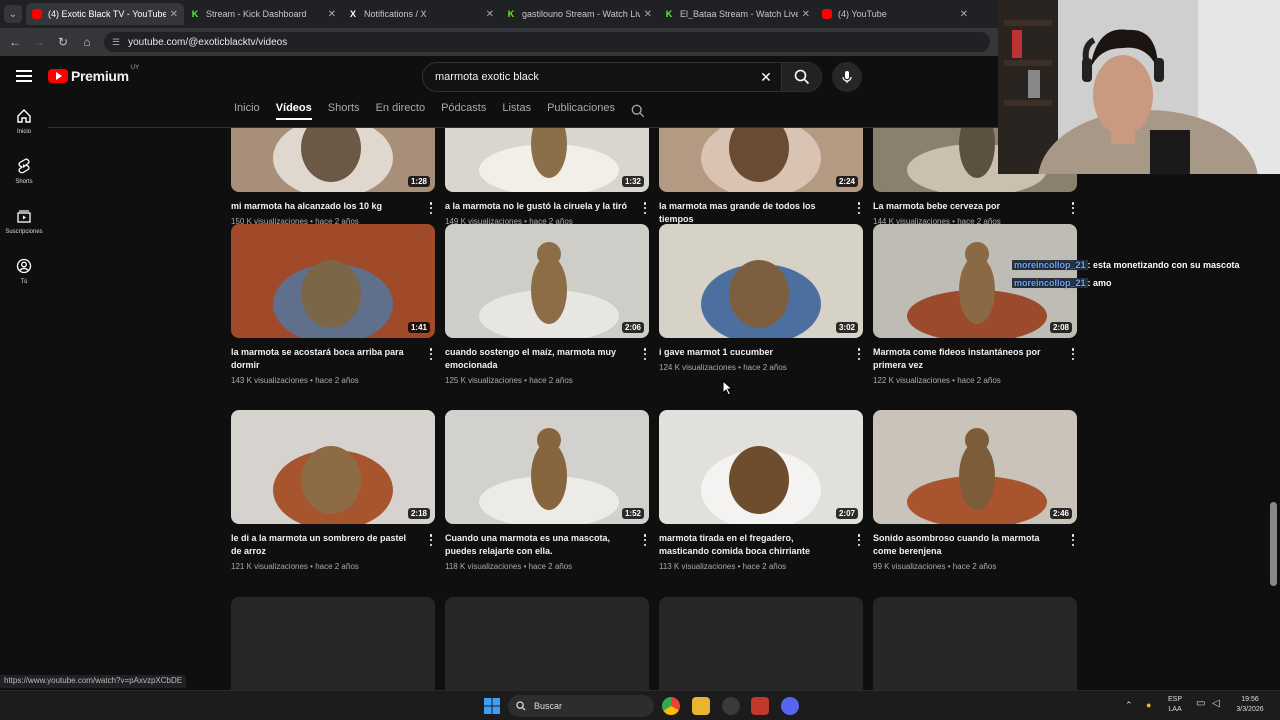  Describe the element at coordinates (333, 160) in the screenshot. I see `video-thumbnail: 1:28` at that location.